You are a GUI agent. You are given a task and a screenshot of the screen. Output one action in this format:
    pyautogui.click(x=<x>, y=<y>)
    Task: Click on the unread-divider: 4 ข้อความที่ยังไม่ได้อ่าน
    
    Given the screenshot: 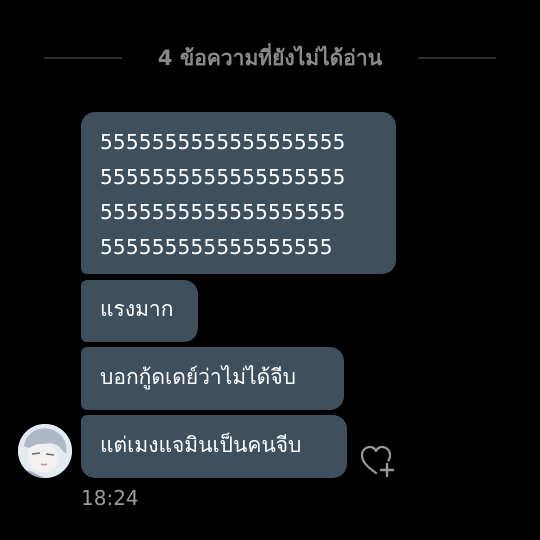 What is the action you would take?
    pyautogui.click(x=270, y=58)
    